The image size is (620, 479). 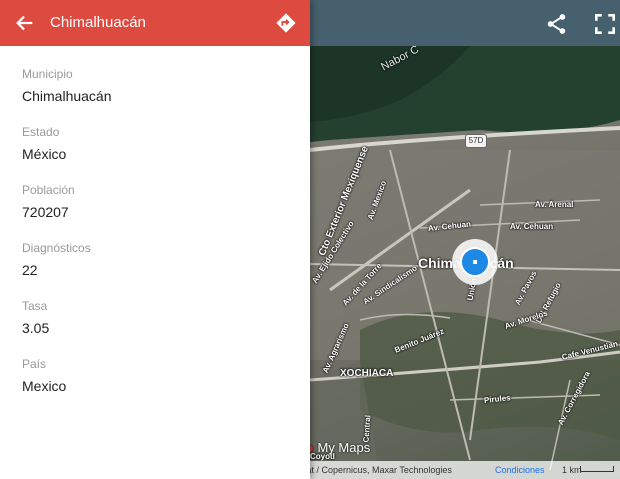 I want to click on share-icon, so click(x=557, y=24).